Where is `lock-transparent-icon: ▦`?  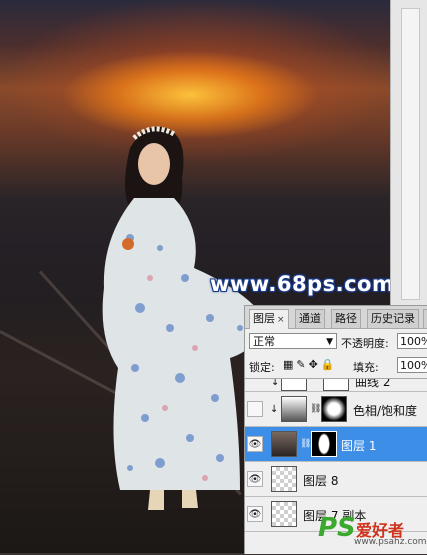 lock-transparent-icon: ▦ is located at coordinates (289, 364).